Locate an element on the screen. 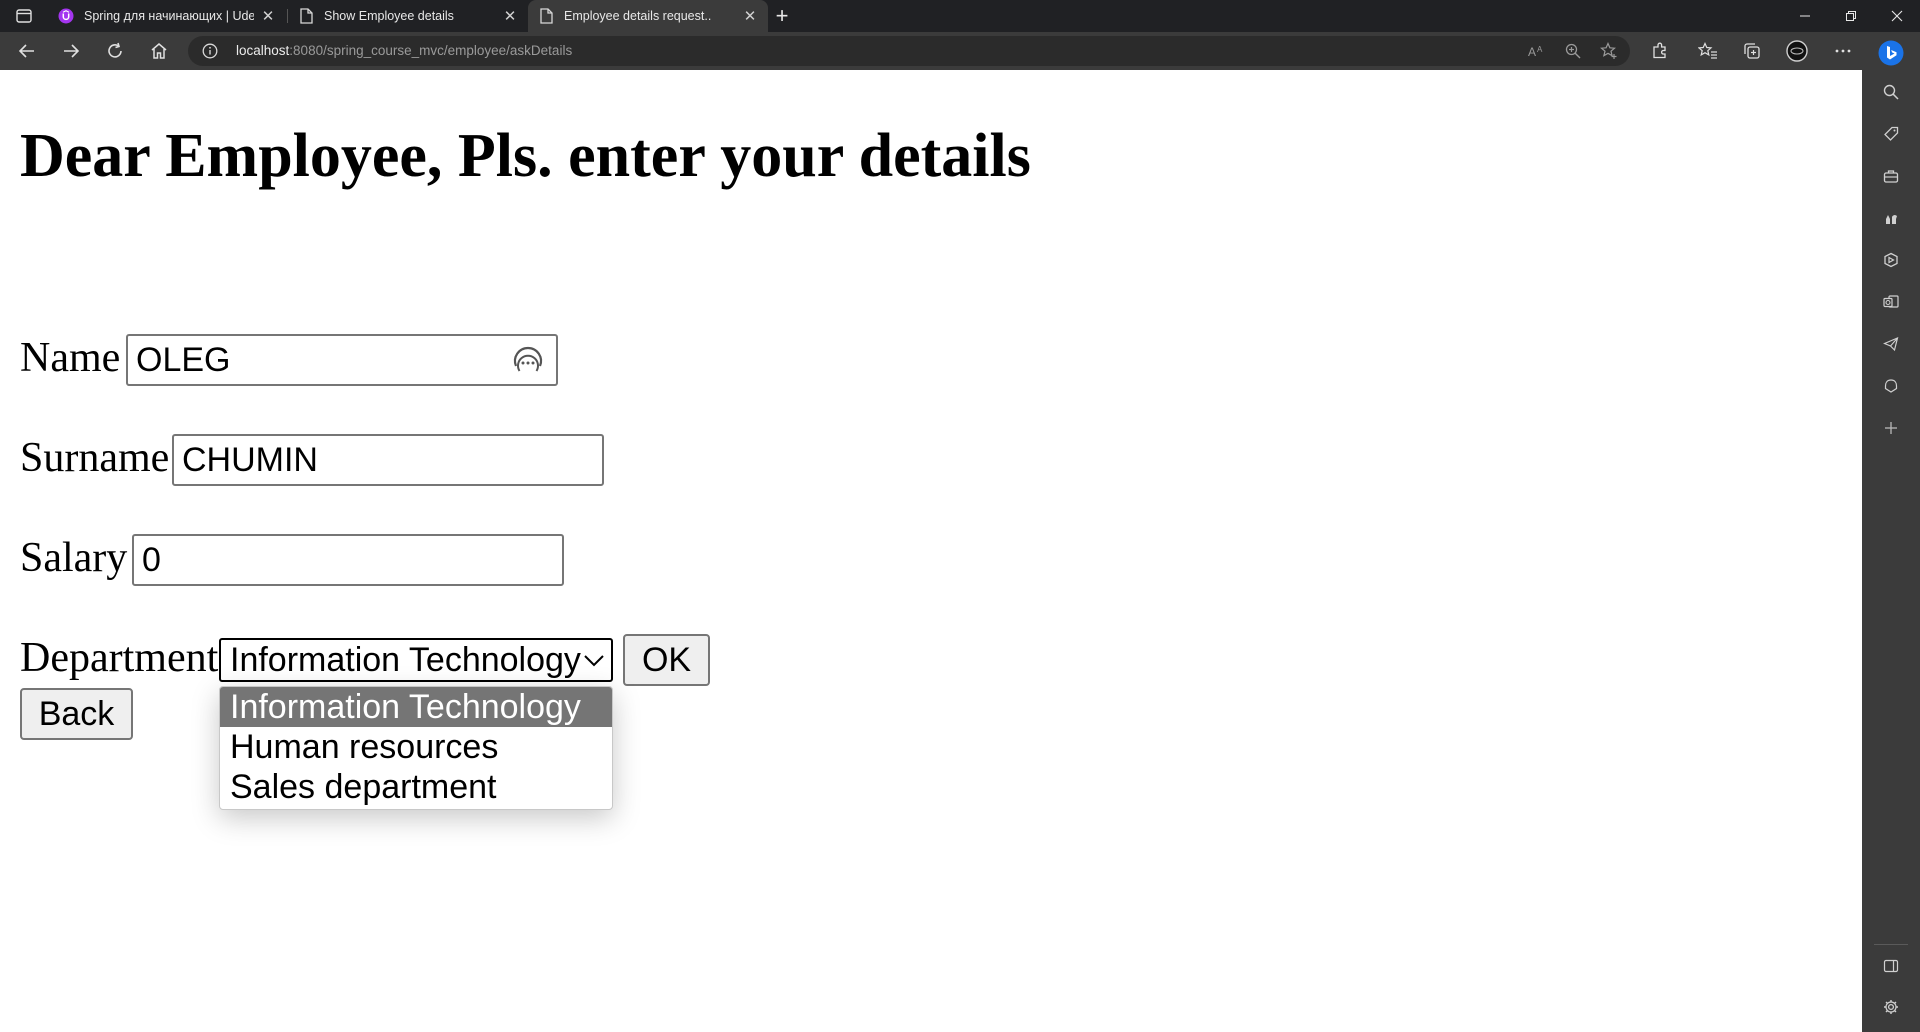 The height and width of the screenshot is (1032, 1920). tab-title: Show Employee details is located at coordinates (389, 16).